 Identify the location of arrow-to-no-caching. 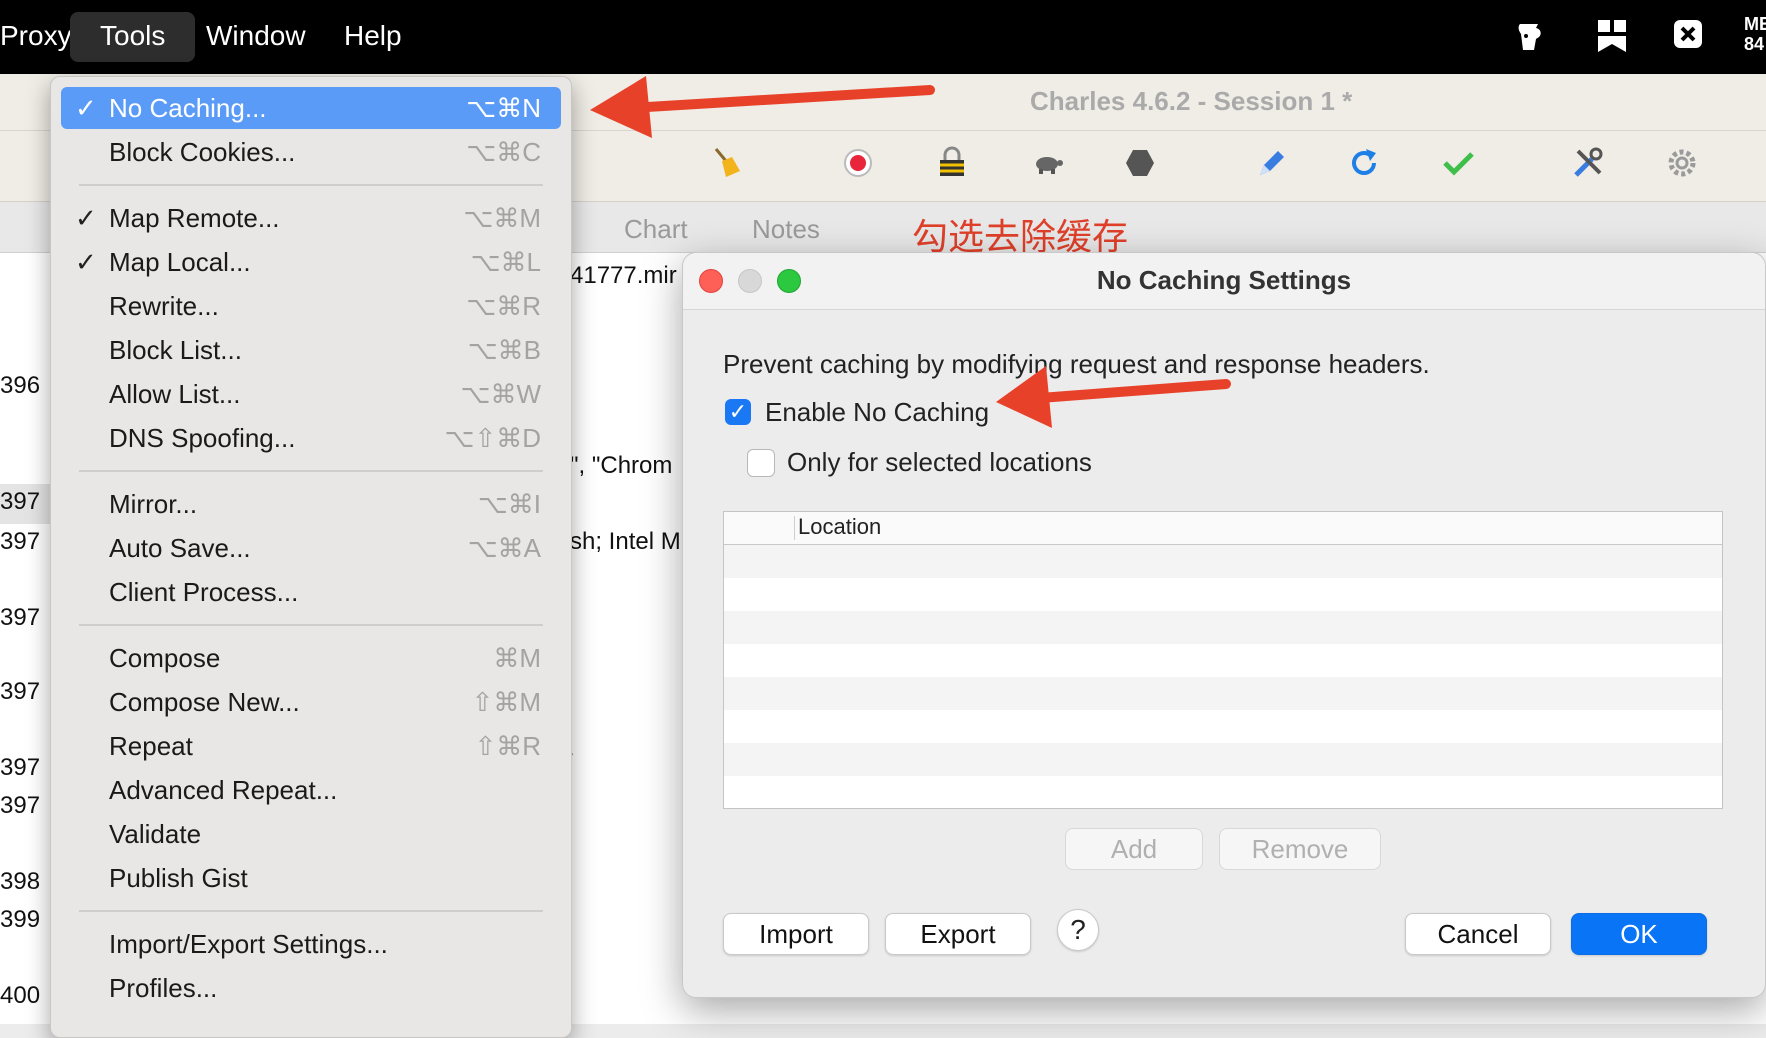
(762, 107).